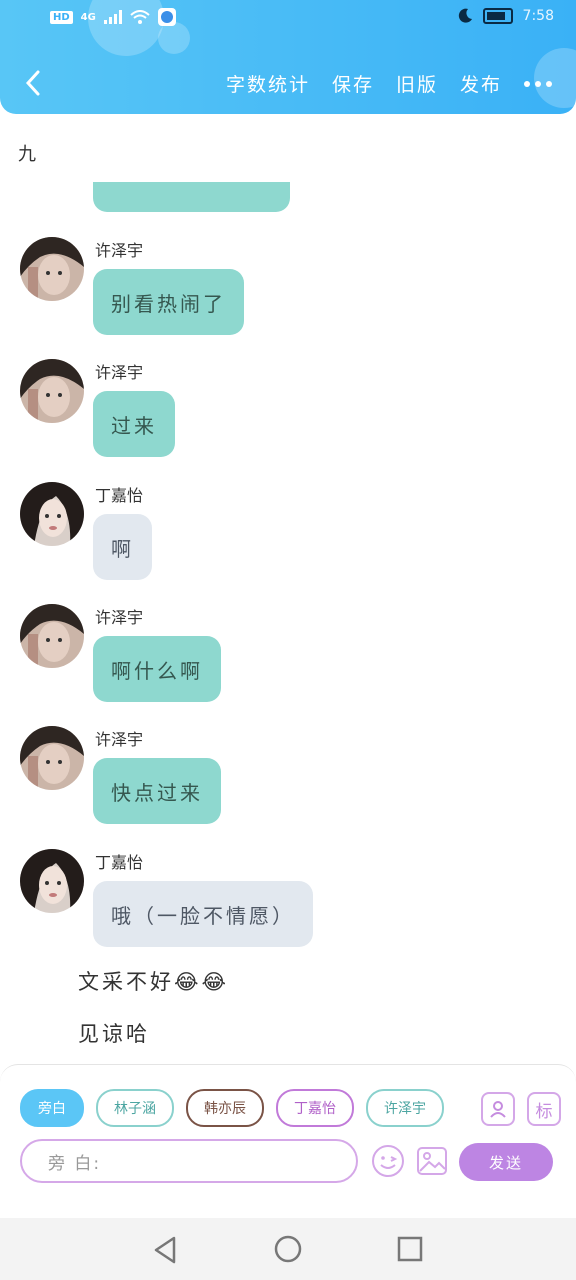  I want to click on system-navigation-bar, so click(288, 1249).